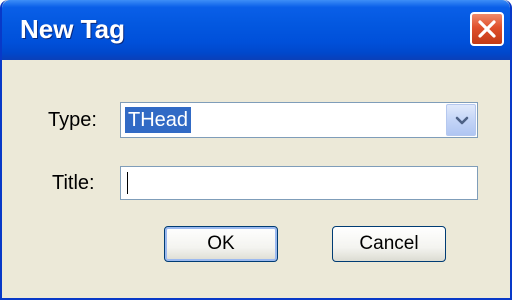  Describe the element at coordinates (299, 183) in the screenshot. I see `title-input` at that location.